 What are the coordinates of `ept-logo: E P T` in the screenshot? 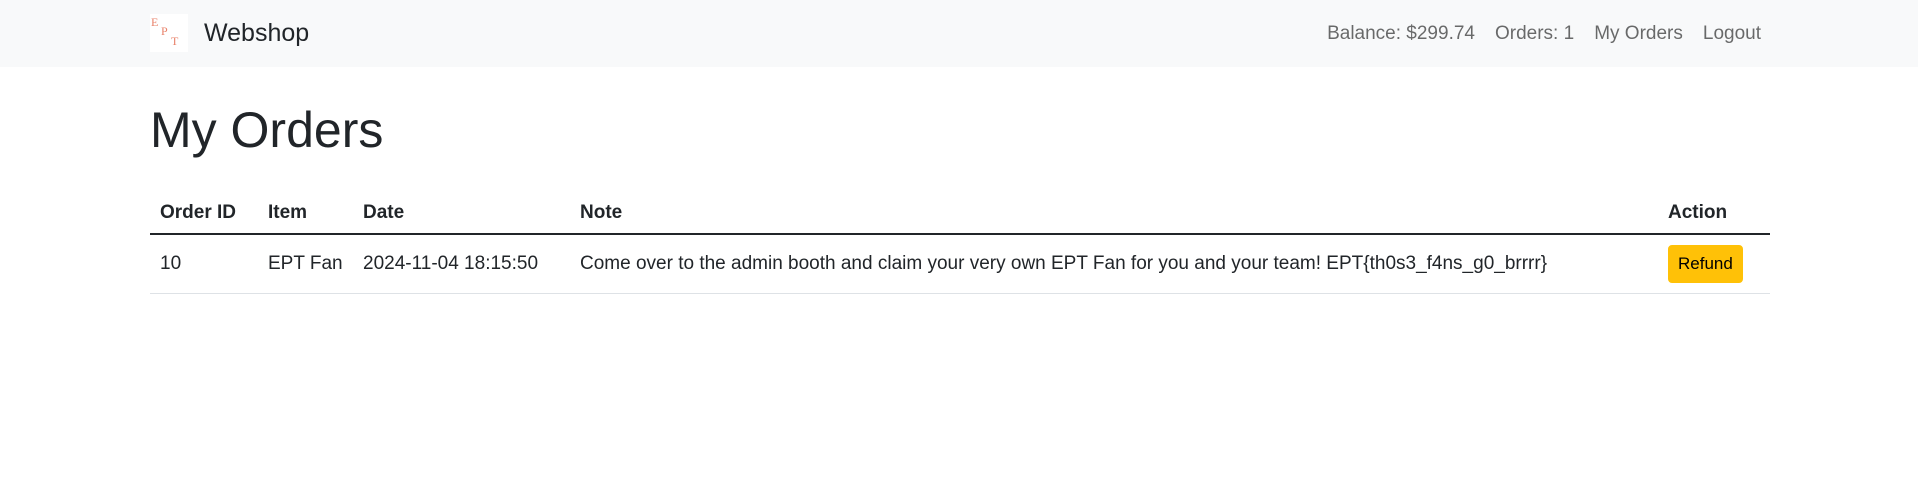 It's located at (169, 33).